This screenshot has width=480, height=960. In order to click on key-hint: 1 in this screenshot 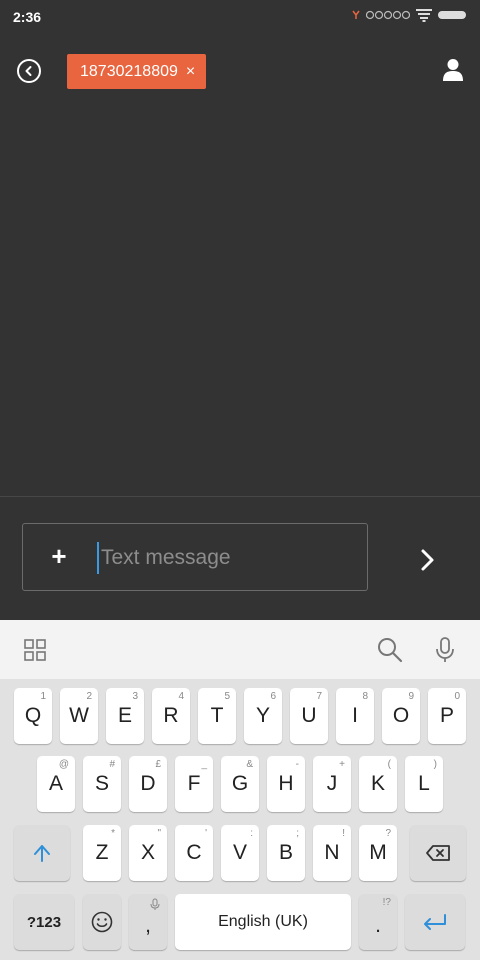, I will do `click(43, 696)`.